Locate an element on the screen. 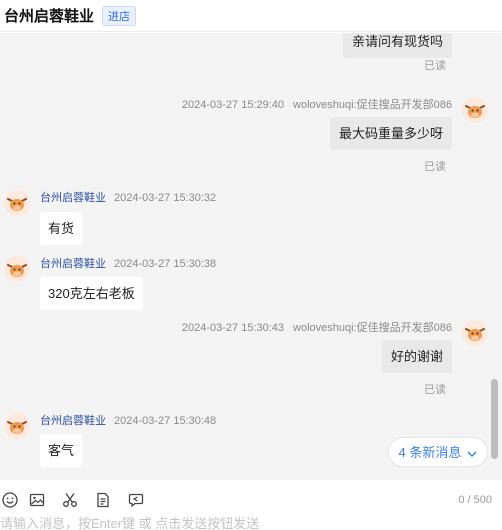 The image size is (502, 530). new-messages-button: 4 条新消息 is located at coordinates (437, 452).